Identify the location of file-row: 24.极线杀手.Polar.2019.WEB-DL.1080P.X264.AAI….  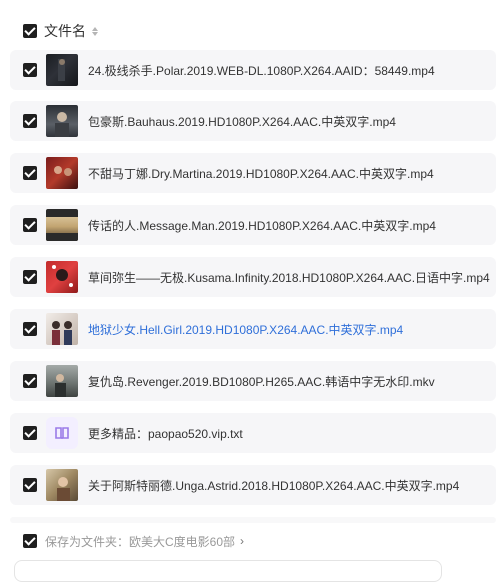
(253, 70).